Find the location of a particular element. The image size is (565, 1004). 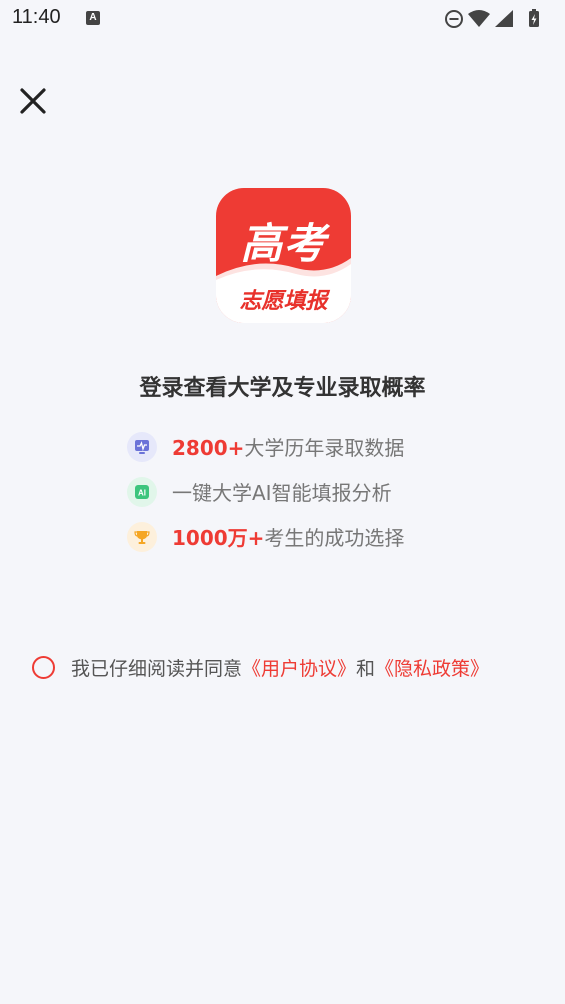

dnd-icon is located at coordinates (454, 19).